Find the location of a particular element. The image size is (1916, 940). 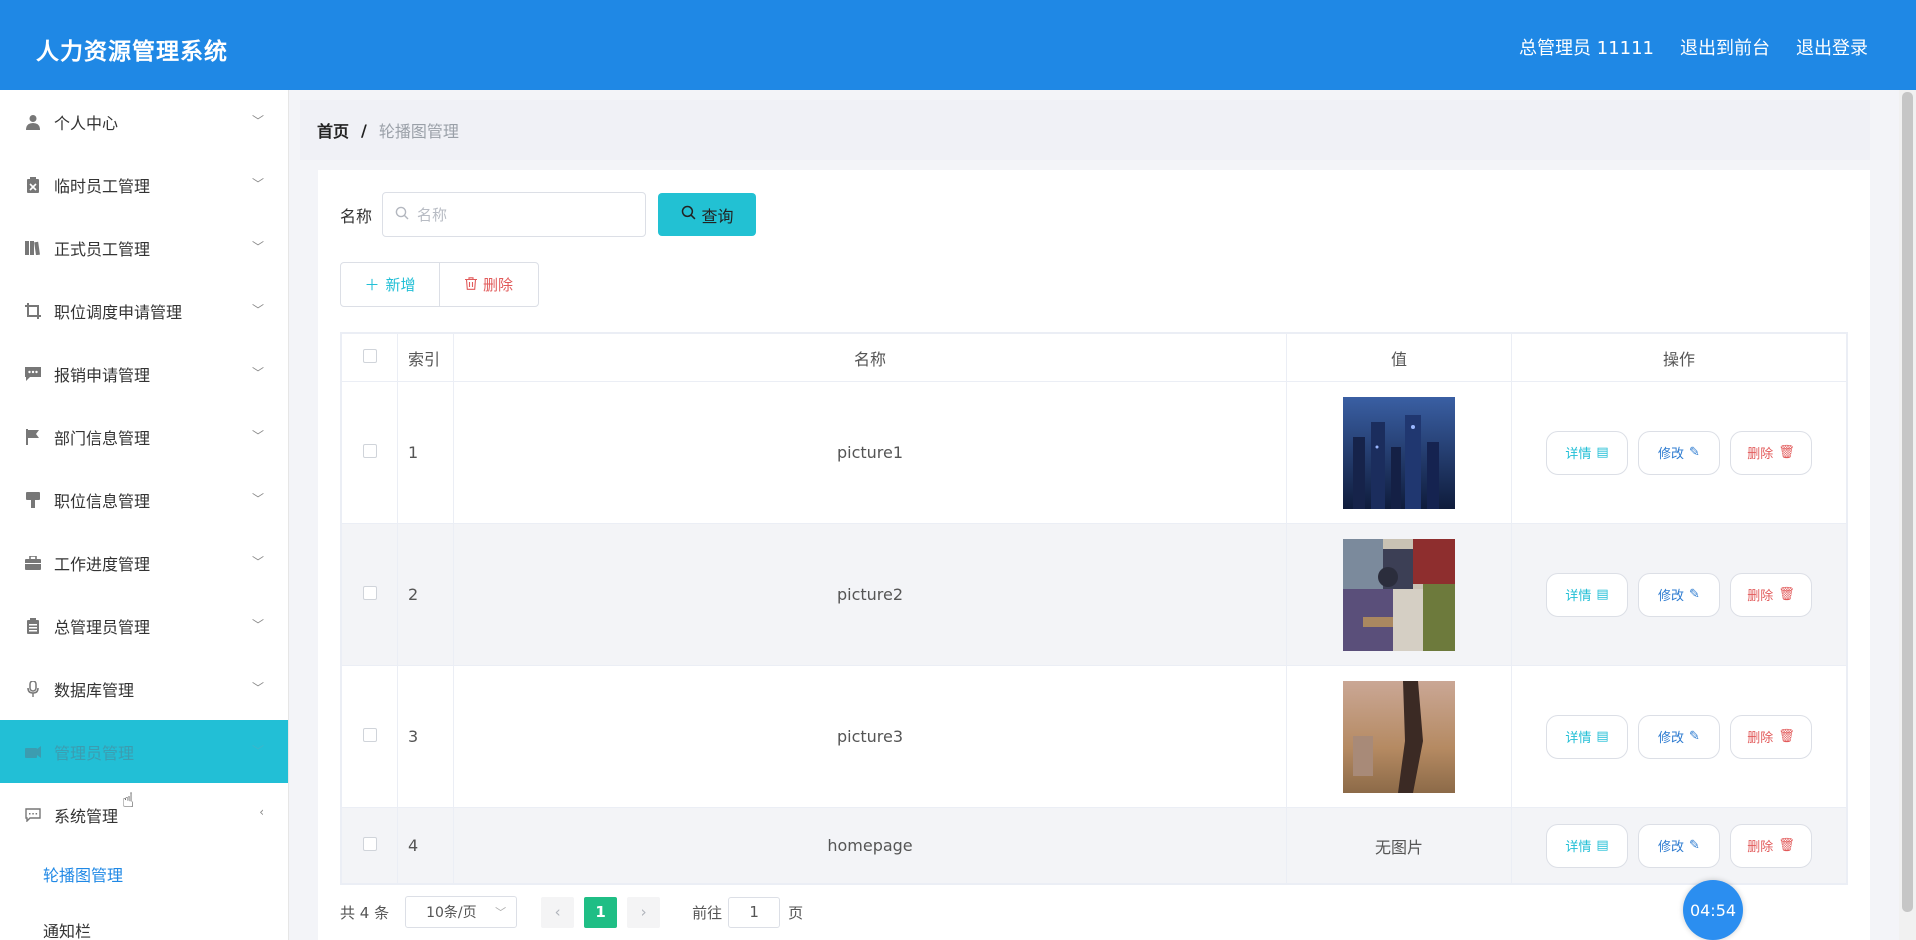

sidebar-item-reimbursement: 报销申请管理 ﹀ is located at coordinates (144, 373).